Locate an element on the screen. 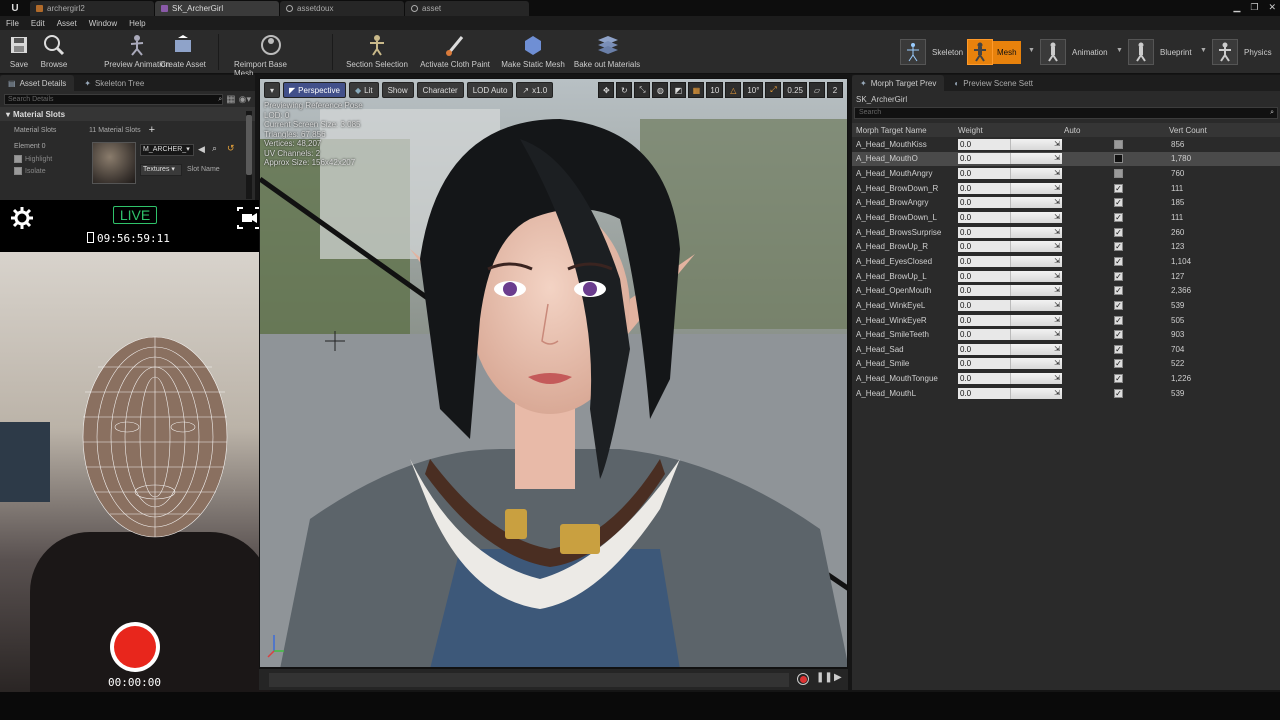 The width and height of the screenshot is (1280, 720). camera-speed-icon: ▱ is located at coordinates (817, 90).